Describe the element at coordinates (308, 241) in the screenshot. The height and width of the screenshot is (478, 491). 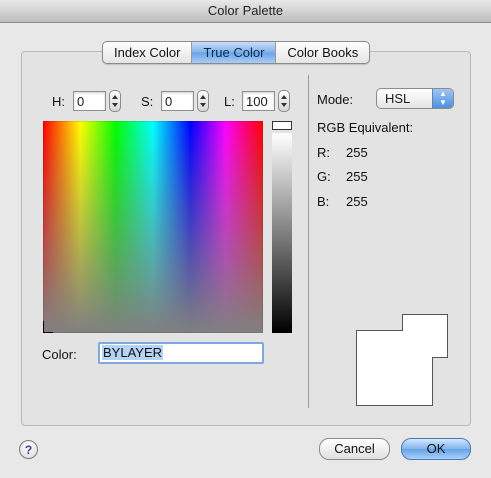
I see `panel-divider` at that location.